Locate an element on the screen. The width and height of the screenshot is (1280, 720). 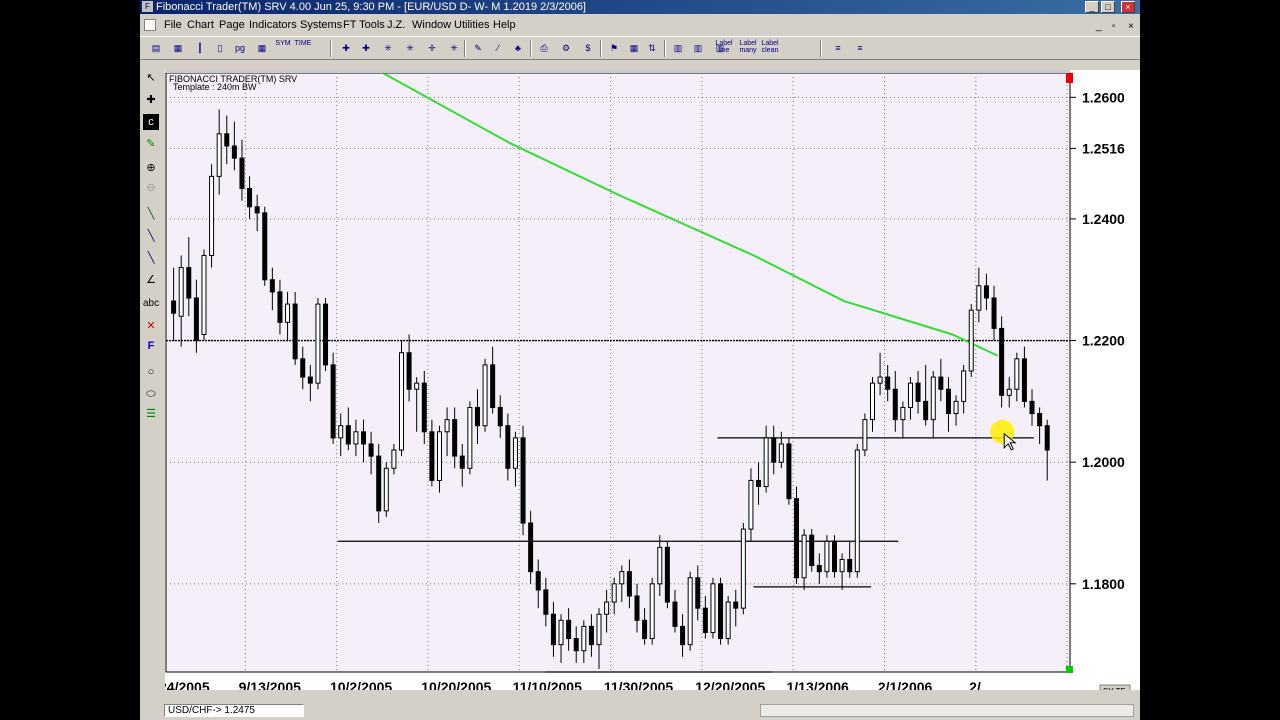
print-icon: ⎙ is located at coordinates (544, 48).